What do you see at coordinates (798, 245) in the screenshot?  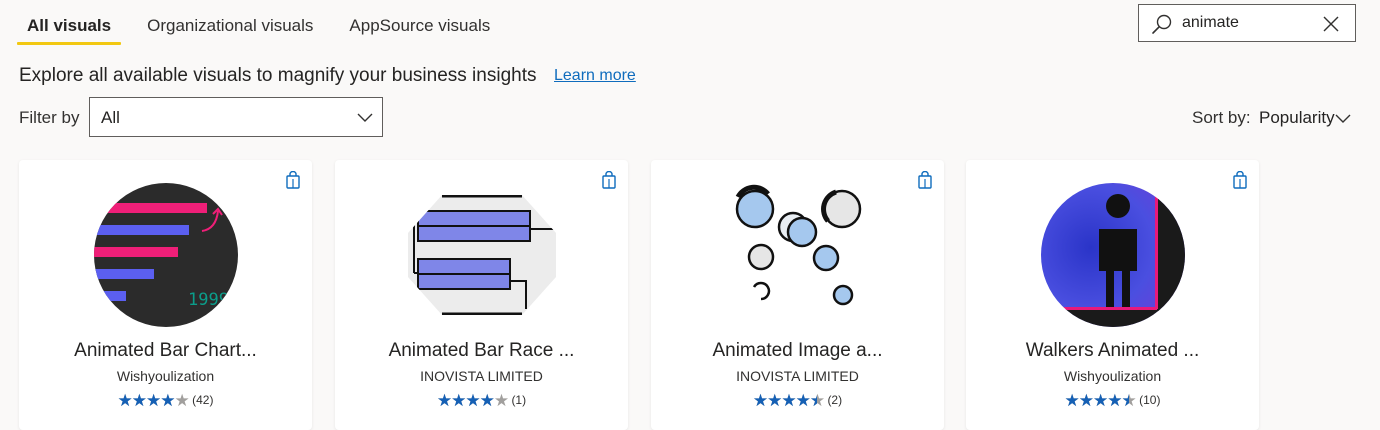 I see `animated-image-thumbnail` at bounding box center [798, 245].